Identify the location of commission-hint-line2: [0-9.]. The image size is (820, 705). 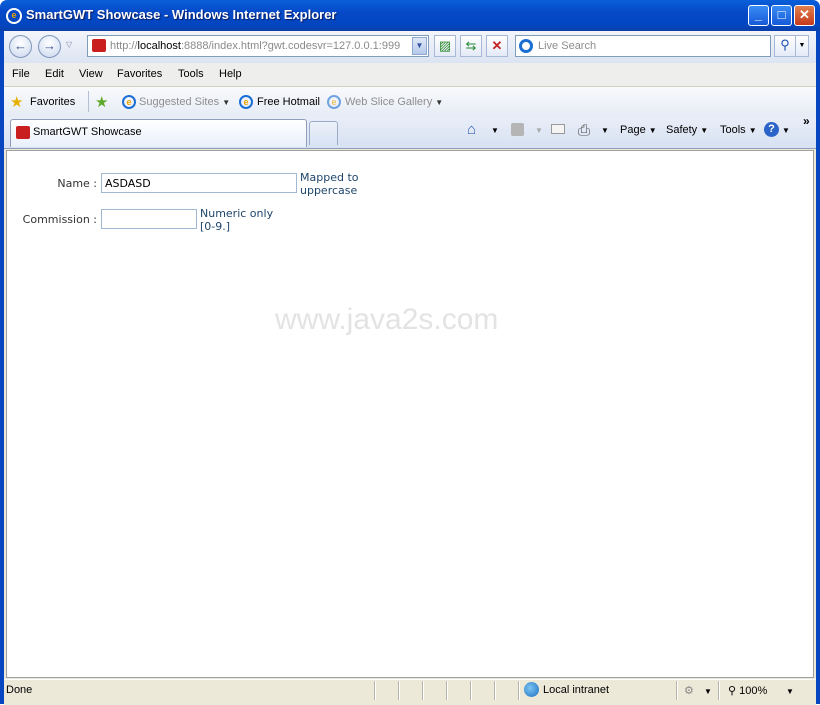
(215, 226).